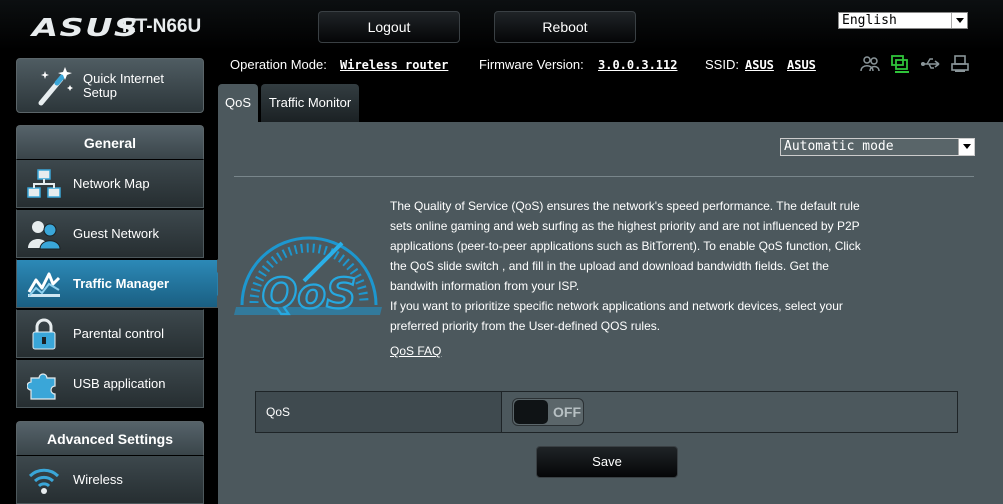 The image size is (1003, 504). I want to click on save-button: Save, so click(607, 462).